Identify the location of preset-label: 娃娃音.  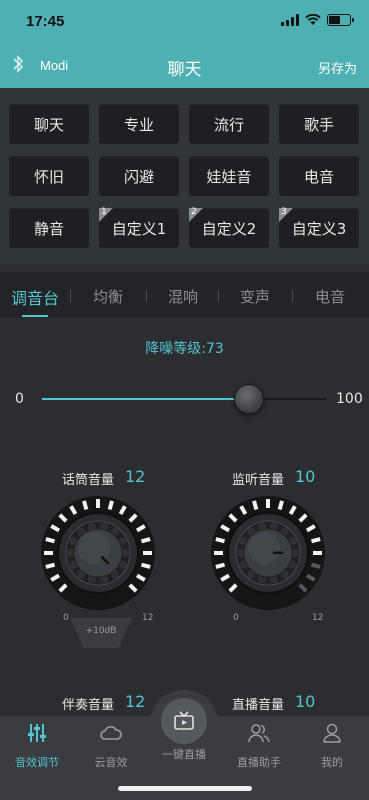
(229, 176).